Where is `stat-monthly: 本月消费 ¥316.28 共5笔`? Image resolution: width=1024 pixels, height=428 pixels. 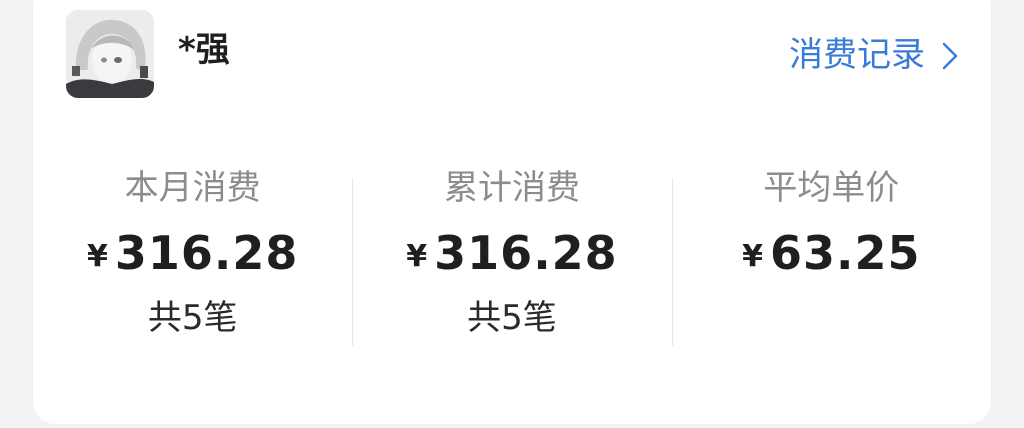
stat-monthly: 本月消费 ¥316.28 共5笔 is located at coordinates (192, 260).